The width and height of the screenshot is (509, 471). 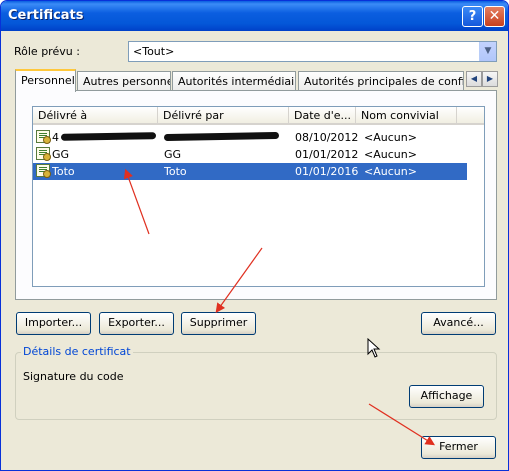 I want to click on tab-autres-personnes: Autres personnes, so click(x=124, y=81).